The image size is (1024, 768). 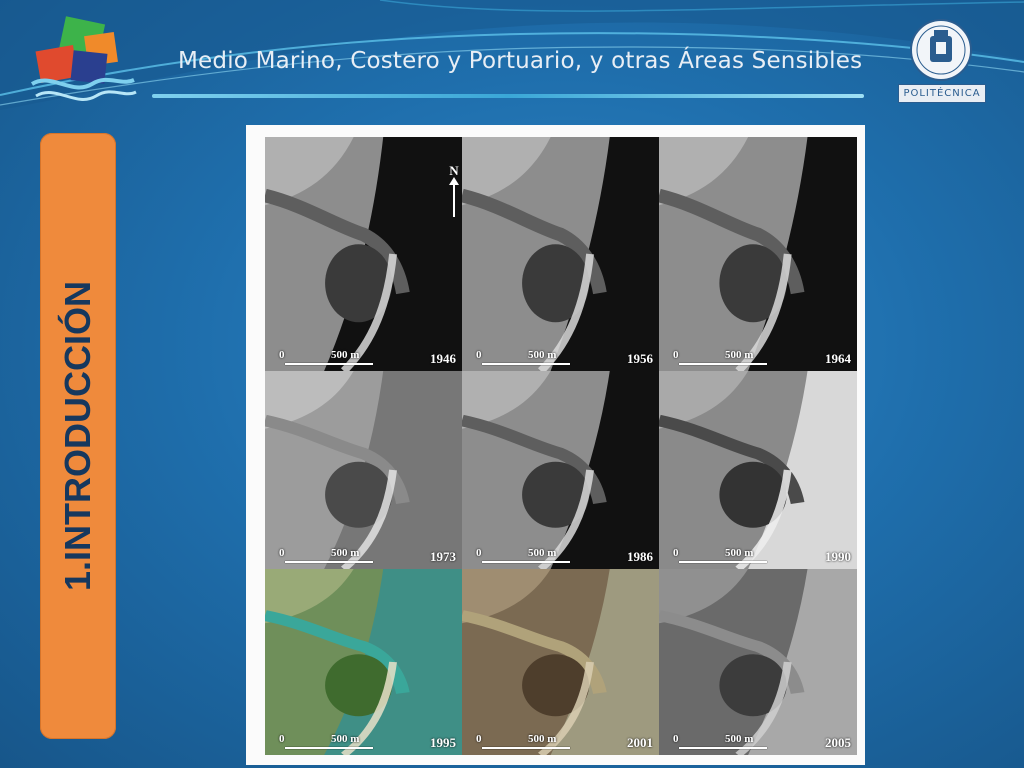 I want to click on wave-squares-logo, so click(x=83, y=58).